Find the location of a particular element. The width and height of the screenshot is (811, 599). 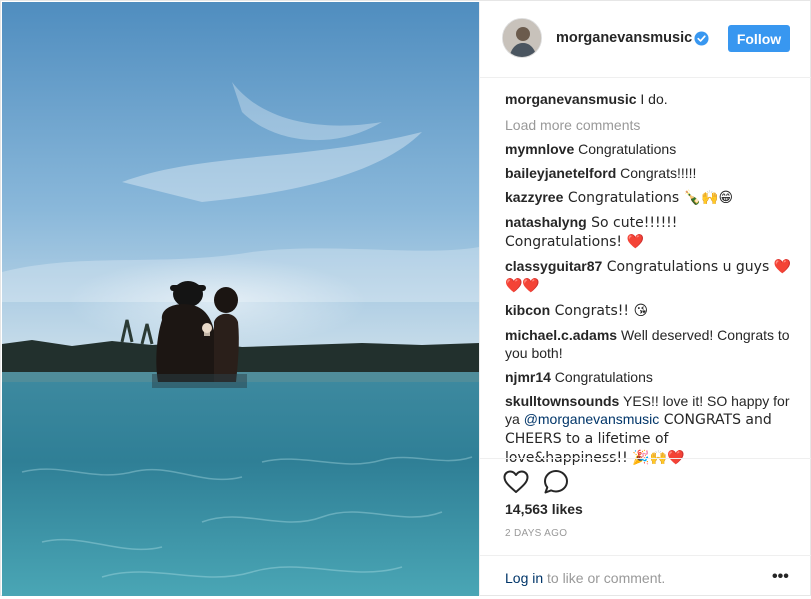

comment-mention-link: @morganevansmusic is located at coordinates (592, 419).